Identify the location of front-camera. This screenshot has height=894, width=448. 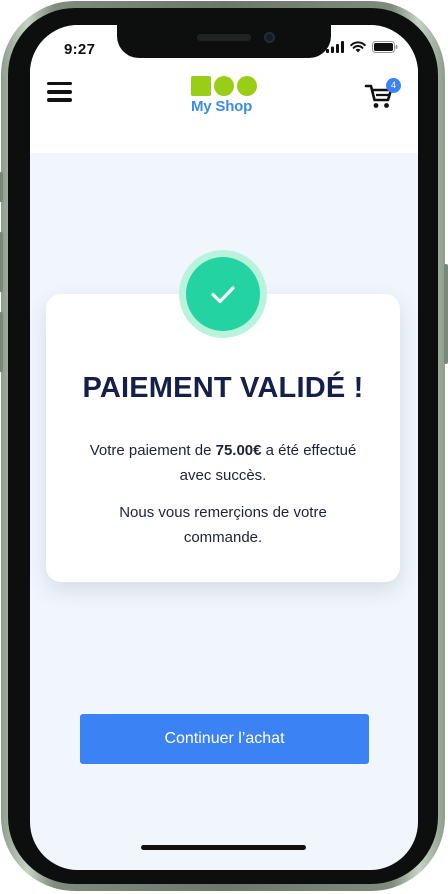
(269, 37).